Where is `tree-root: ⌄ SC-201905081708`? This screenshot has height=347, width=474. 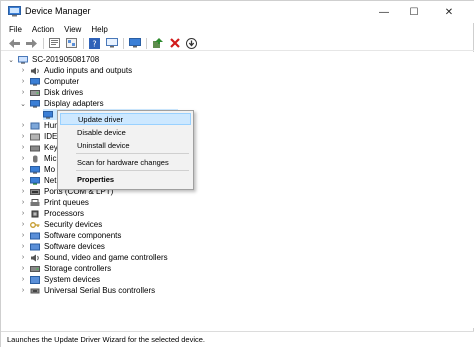 tree-root: ⌄ SC-201905081708 is located at coordinates (53, 59).